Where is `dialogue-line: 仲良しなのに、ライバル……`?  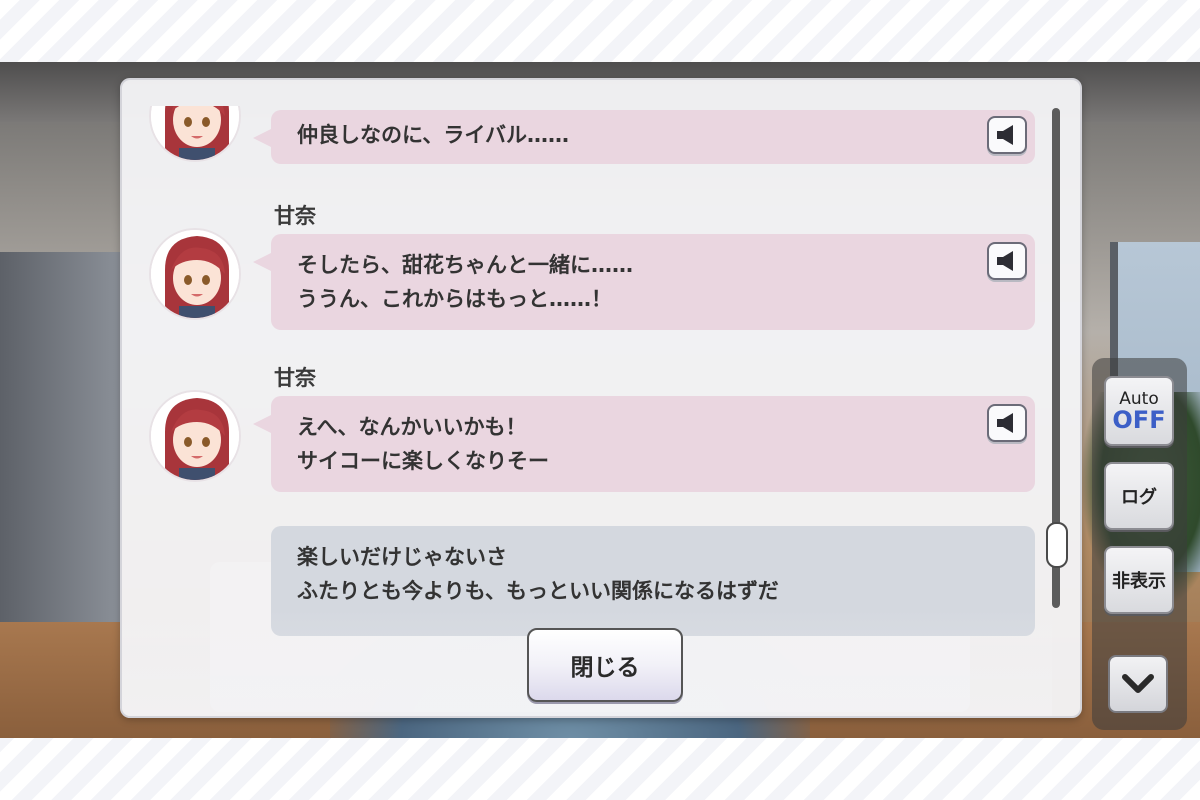 dialogue-line: 仲良しなのに、ライバル…… is located at coordinates (433, 135).